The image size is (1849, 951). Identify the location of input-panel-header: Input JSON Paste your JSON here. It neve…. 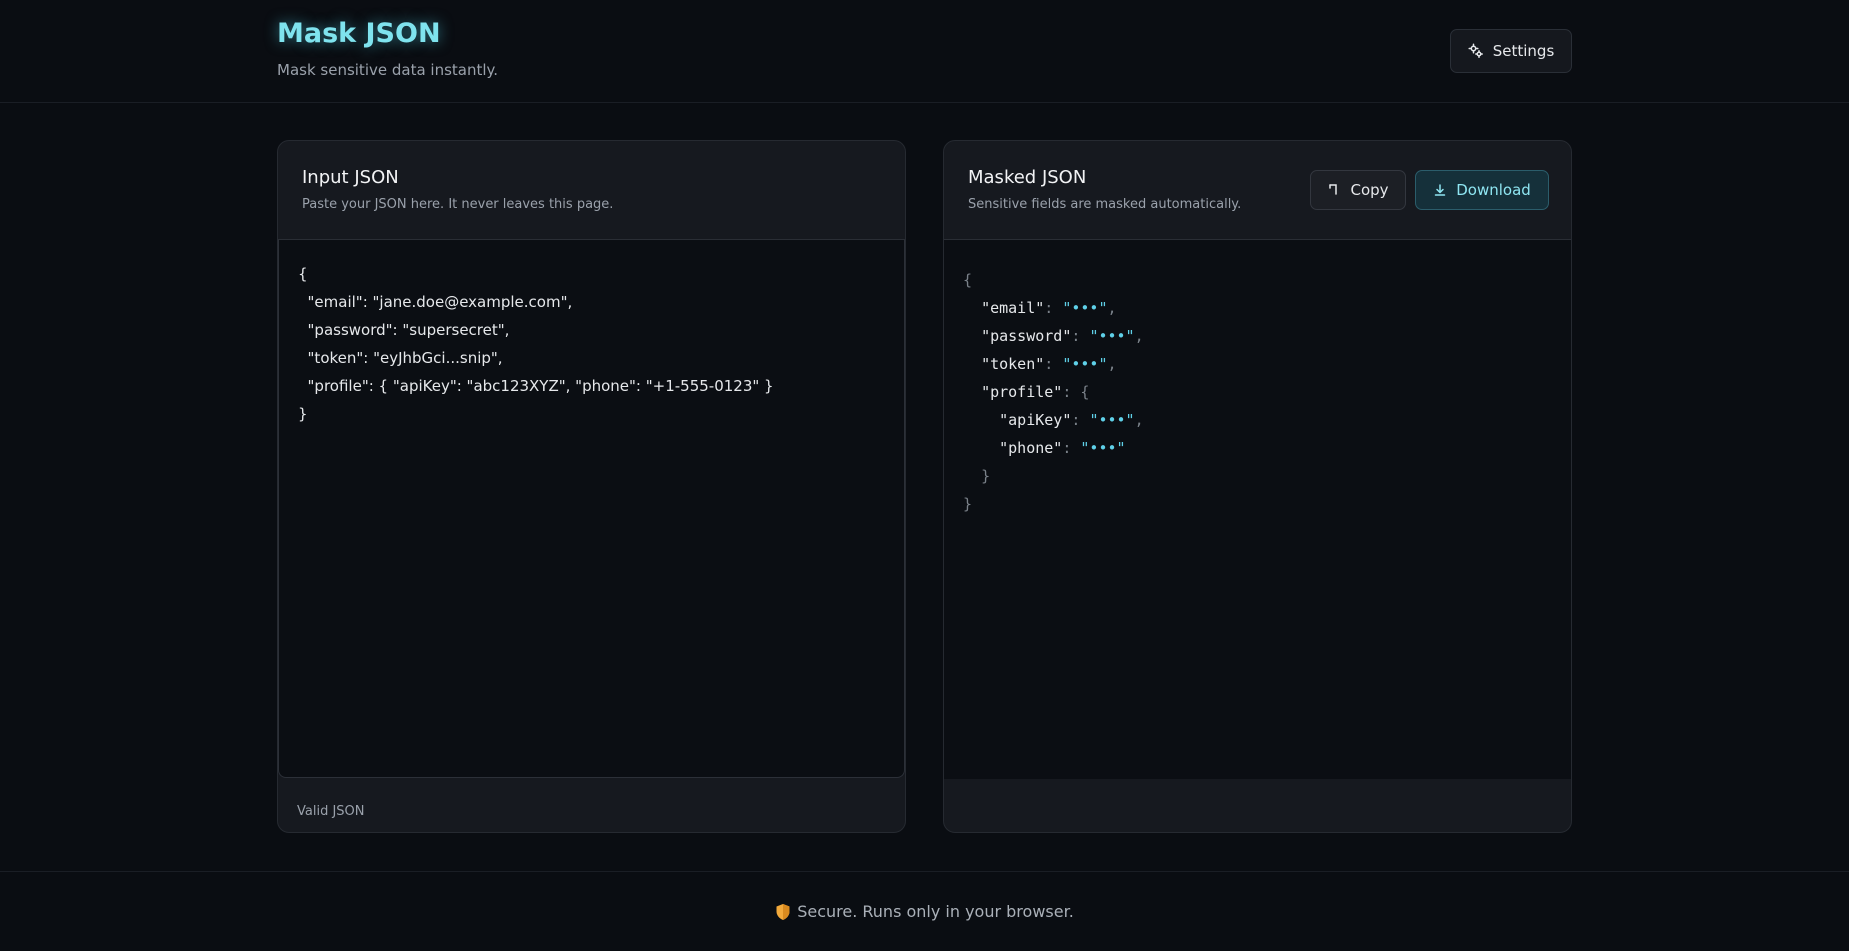
(591, 190).